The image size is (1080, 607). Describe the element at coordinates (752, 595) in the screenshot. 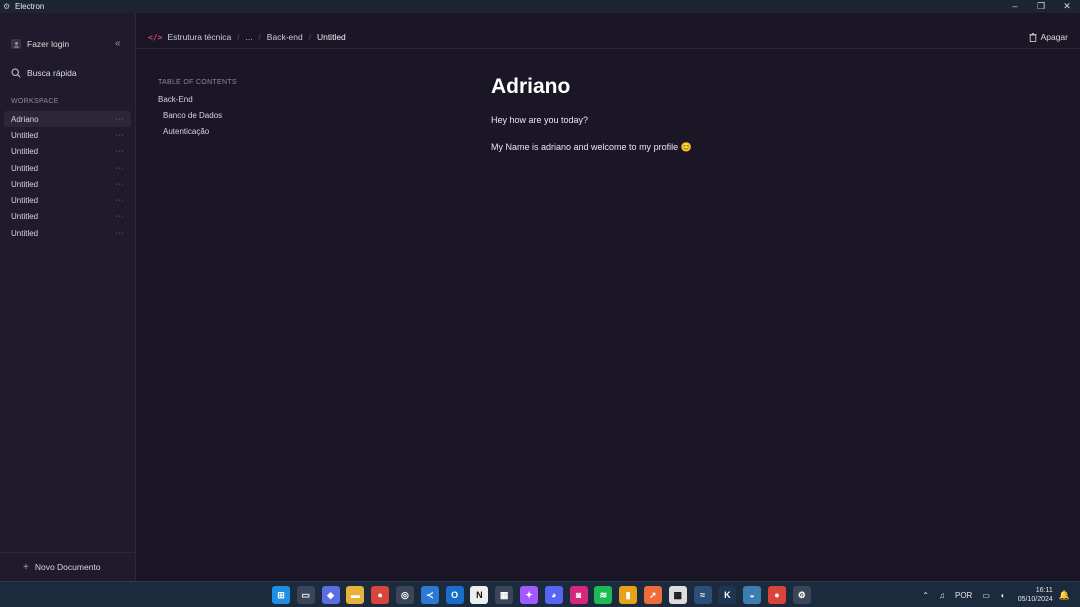

I see `app-icon: ◒` at that location.